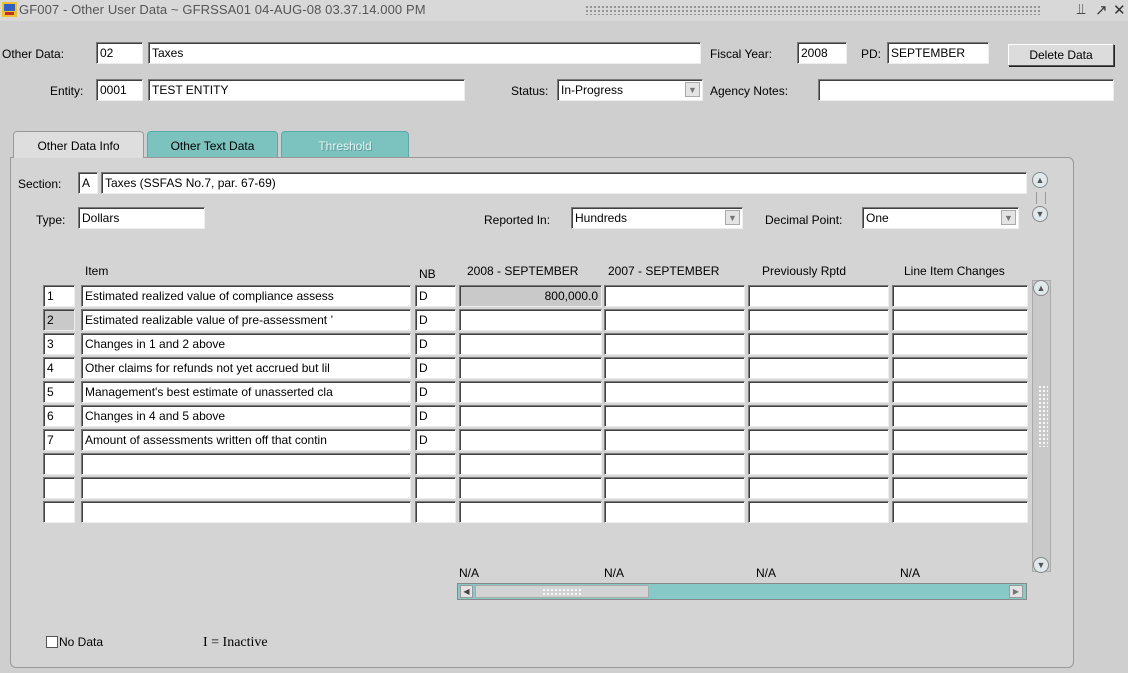 Image resolution: width=1128 pixels, height=673 pixels. Describe the element at coordinates (1101, 10) in the screenshot. I see `maximize-icon: ↗` at that location.